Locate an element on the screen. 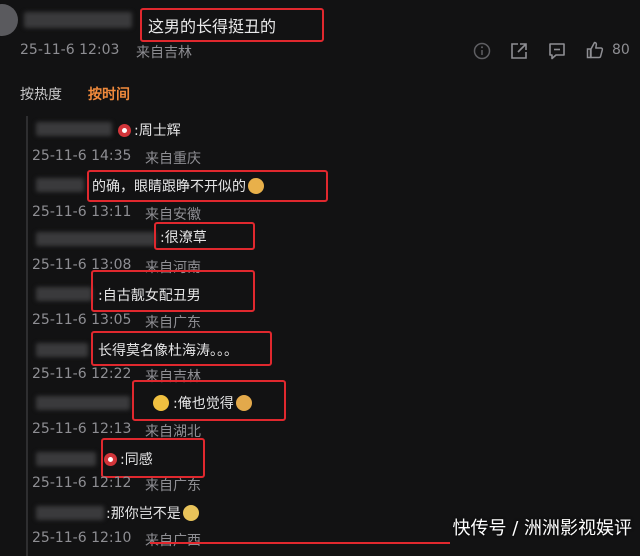  tab-hot: 按热度 is located at coordinates (41, 94).